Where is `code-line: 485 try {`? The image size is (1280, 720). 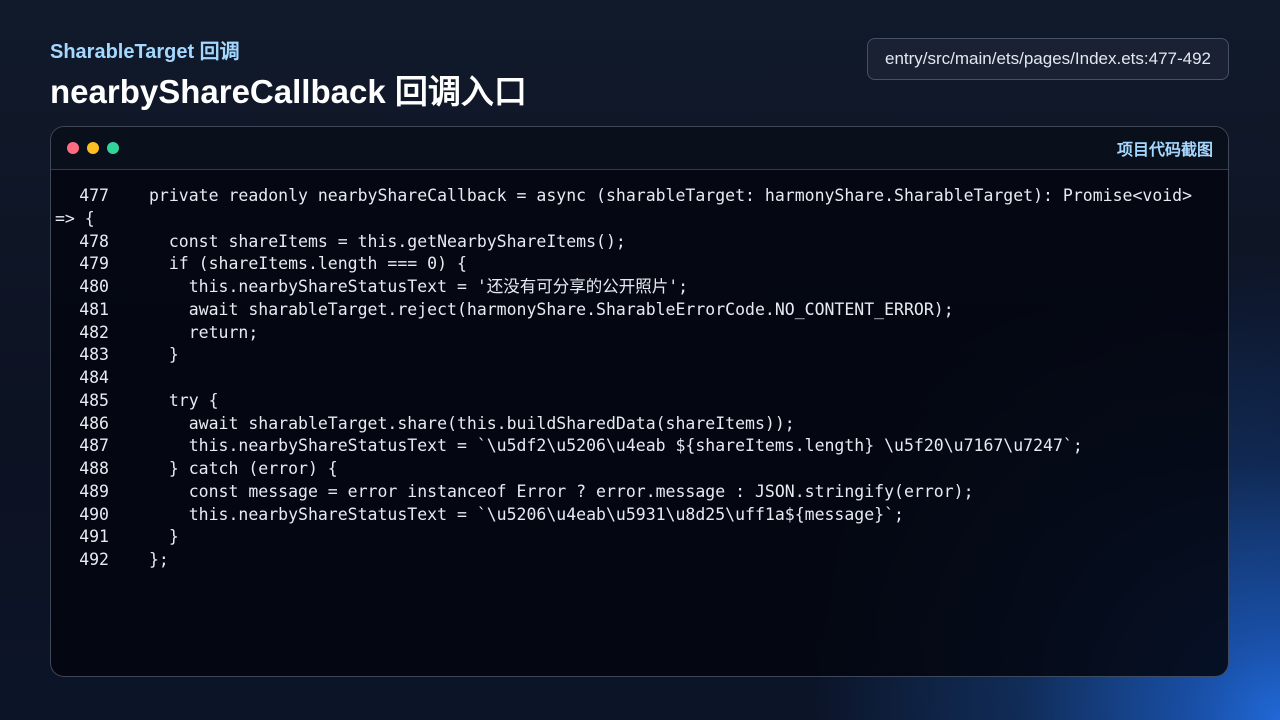
code-line: 485 try { is located at coordinates (634, 401).